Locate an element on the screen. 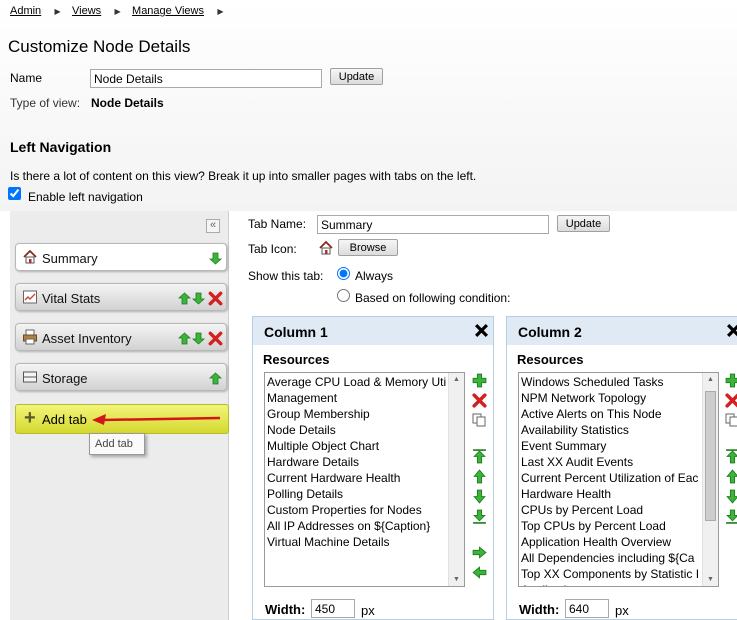 This screenshot has width=737, height=620. enable-left-nav-checkbox is located at coordinates (14, 193).